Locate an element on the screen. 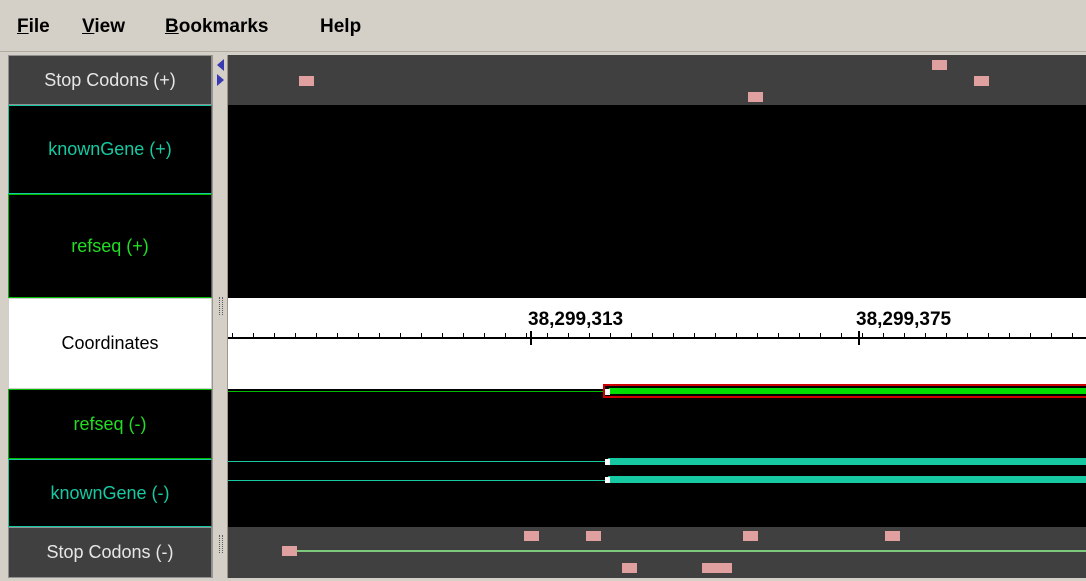 The width and height of the screenshot is (1086, 581). track-label-text: refseq (+) is located at coordinates (110, 245).